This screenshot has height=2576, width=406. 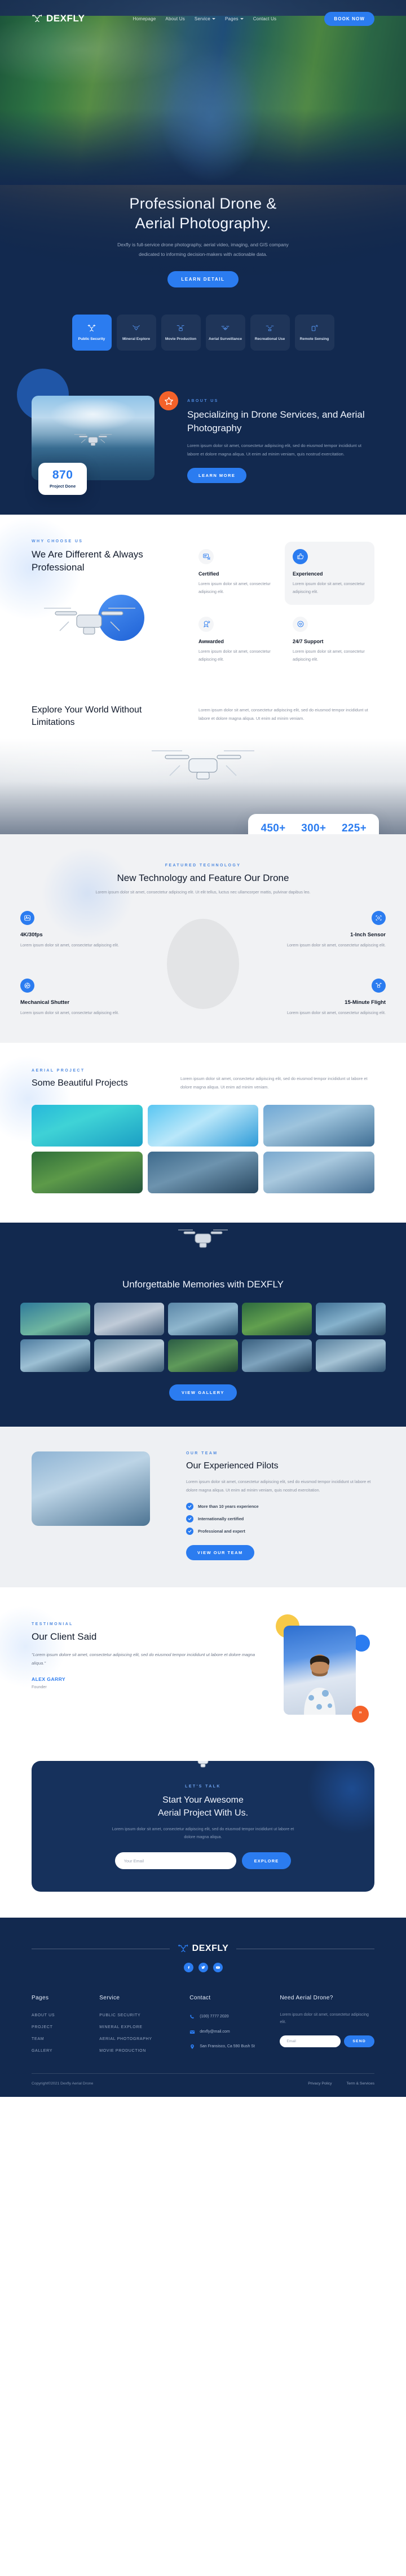 What do you see at coordinates (169, 400) in the screenshot?
I see `star-outline-icon` at bounding box center [169, 400].